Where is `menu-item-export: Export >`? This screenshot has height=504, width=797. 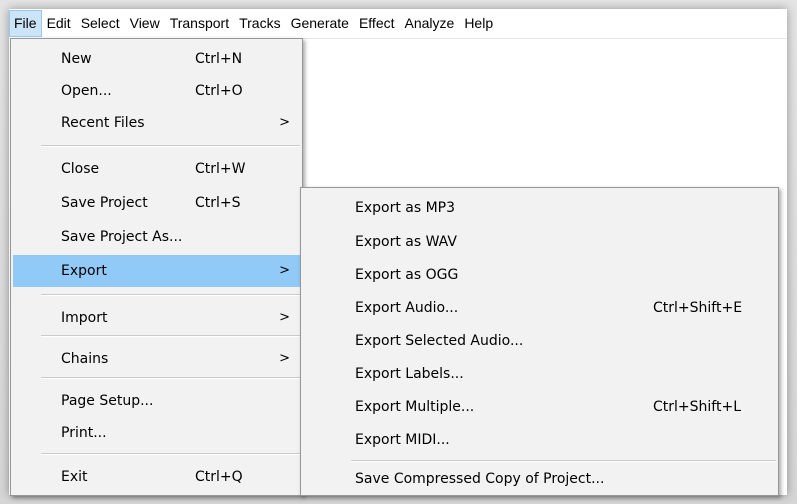
menu-item-export: Export > is located at coordinates (156, 271).